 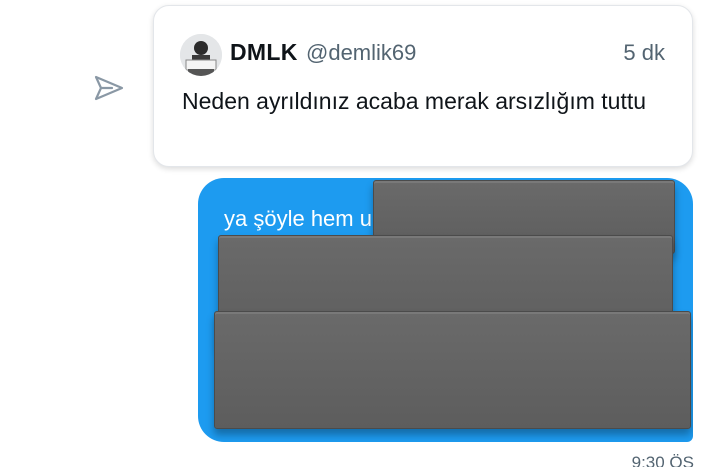 I want to click on message-timestamp: 9:30 ÖS, so click(x=662, y=460).